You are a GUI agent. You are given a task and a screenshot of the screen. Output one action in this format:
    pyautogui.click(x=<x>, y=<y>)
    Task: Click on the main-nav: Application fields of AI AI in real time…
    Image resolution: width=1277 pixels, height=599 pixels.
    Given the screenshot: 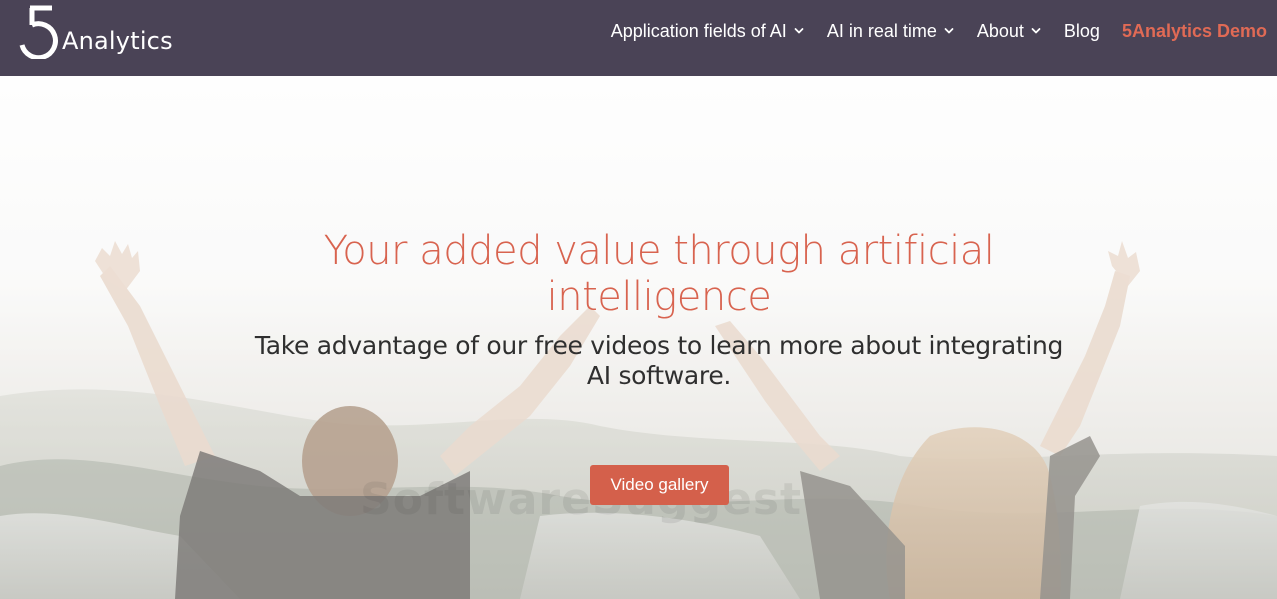 What is the action you would take?
    pyautogui.click(x=928, y=31)
    